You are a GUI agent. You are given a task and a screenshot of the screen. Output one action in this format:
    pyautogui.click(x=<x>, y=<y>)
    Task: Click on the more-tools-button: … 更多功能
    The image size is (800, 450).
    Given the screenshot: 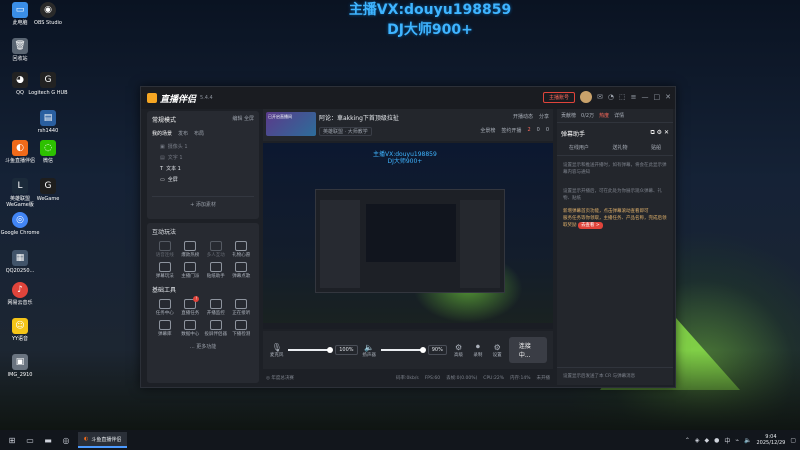 What is the action you would take?
    pyautogui.click(x=203, y=346)
    